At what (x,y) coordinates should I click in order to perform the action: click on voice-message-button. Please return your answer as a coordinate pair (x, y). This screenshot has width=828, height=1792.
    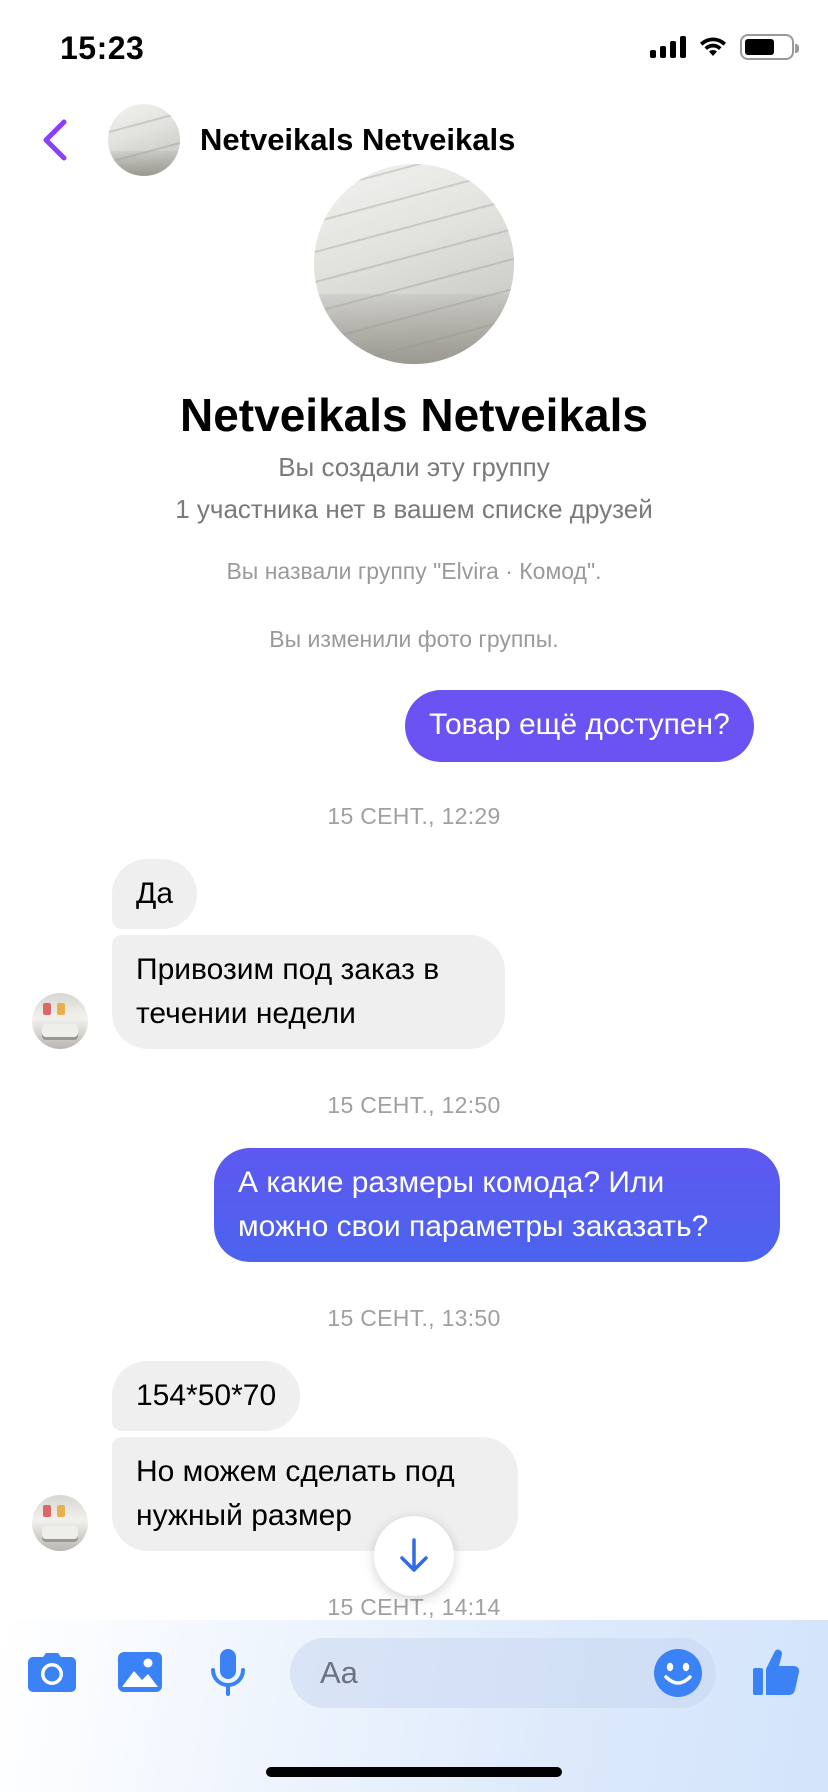
    Looking at the image, I should click on (228, 1672).